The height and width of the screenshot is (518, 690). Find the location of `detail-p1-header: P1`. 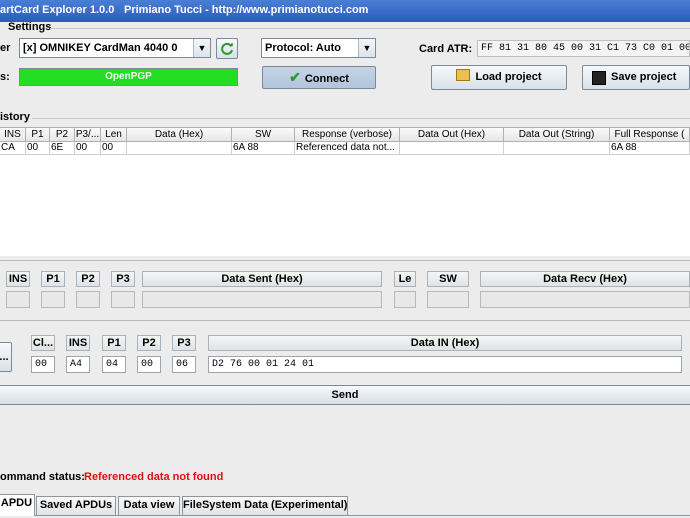

detail-p1-header: P1 is located at coordinates (53, 279).